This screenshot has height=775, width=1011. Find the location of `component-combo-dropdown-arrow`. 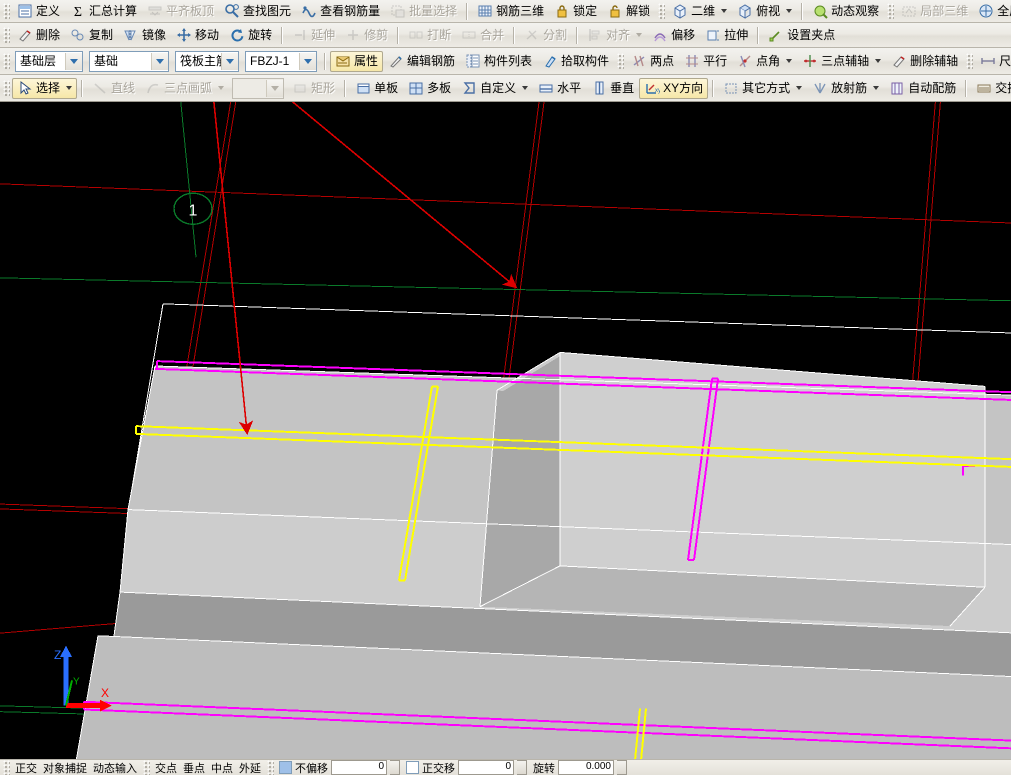

component-combo-dropdown-arrow is located at coordinates (307, 61).